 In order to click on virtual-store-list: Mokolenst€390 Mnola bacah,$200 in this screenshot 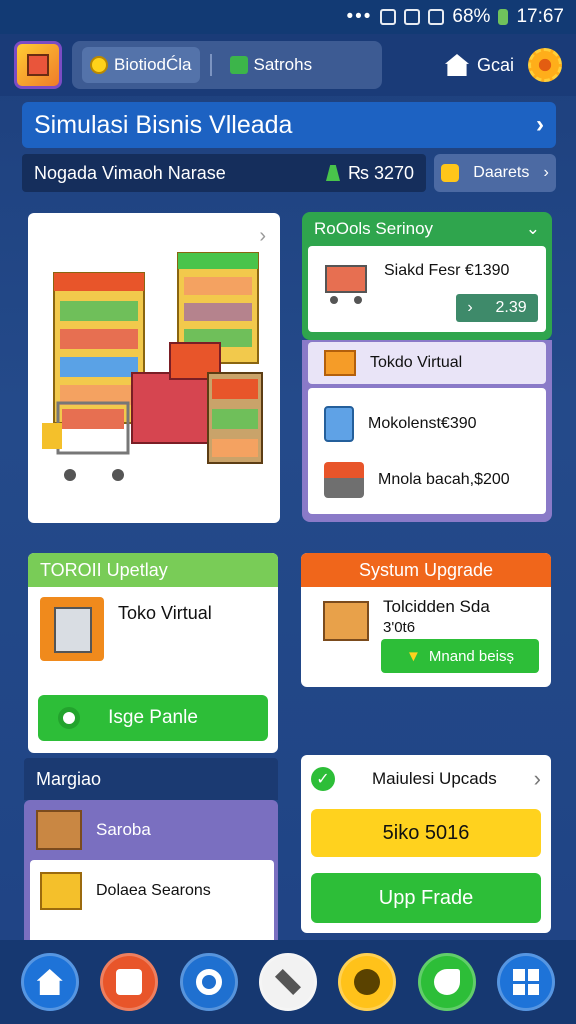, I will do `click(427, 451)`.